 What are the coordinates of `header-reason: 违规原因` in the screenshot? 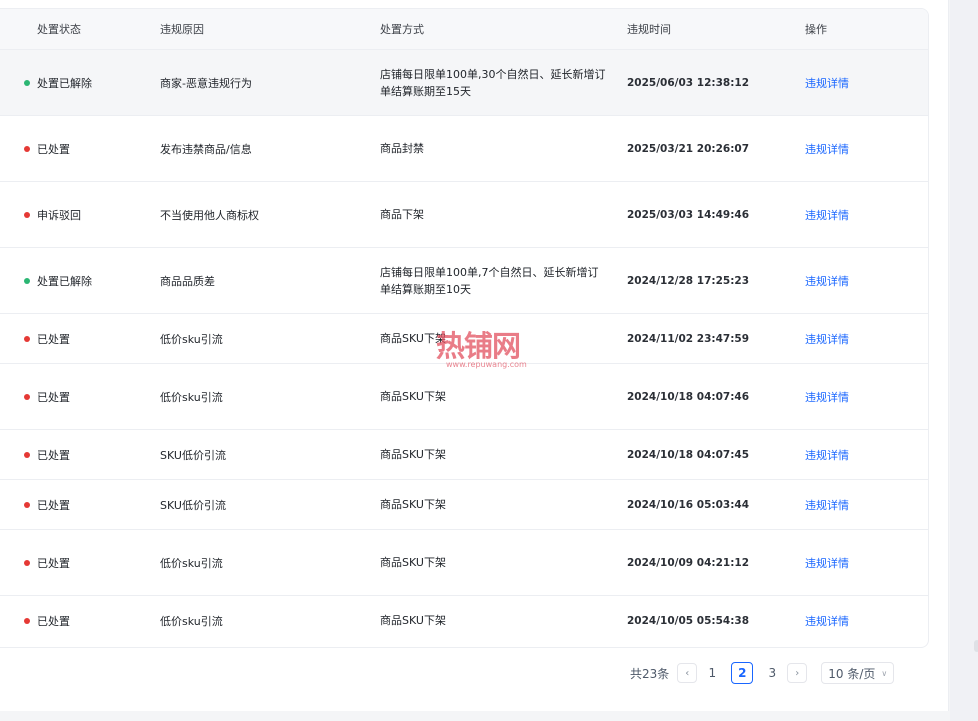 It's located at (258, 29).